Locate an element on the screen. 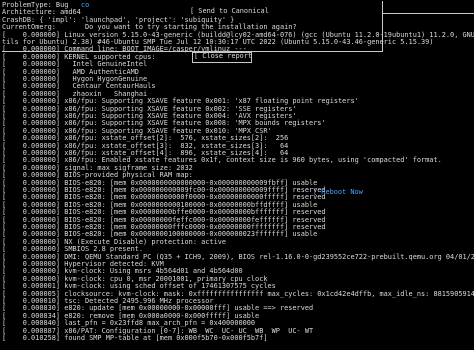 Image resolution: width=474 pixels, height=350 pixels. send-to-canonical-button: [ Send to Canonical ] is located at coordinates (235, 11).